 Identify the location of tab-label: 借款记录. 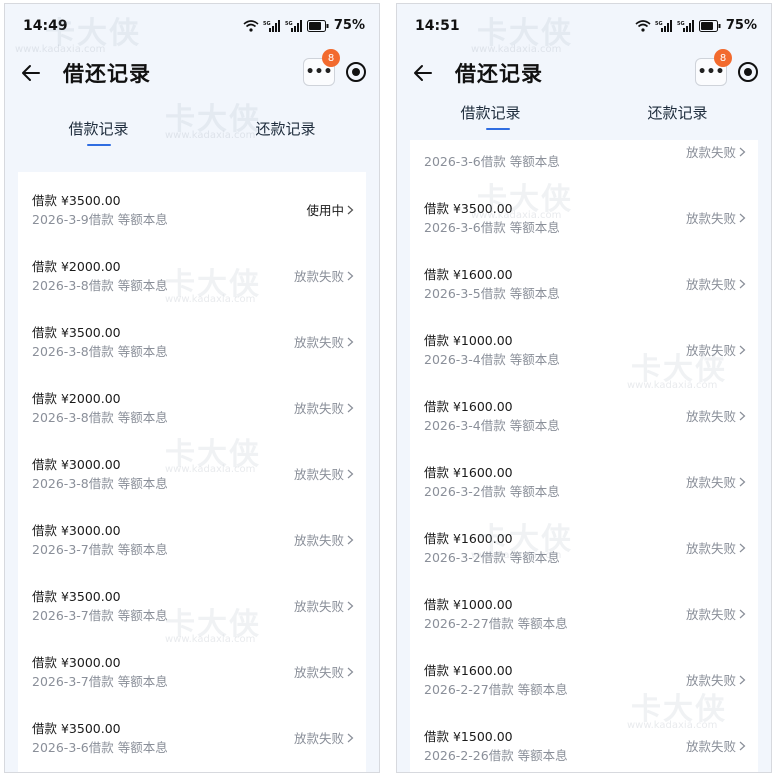
(98, 129).